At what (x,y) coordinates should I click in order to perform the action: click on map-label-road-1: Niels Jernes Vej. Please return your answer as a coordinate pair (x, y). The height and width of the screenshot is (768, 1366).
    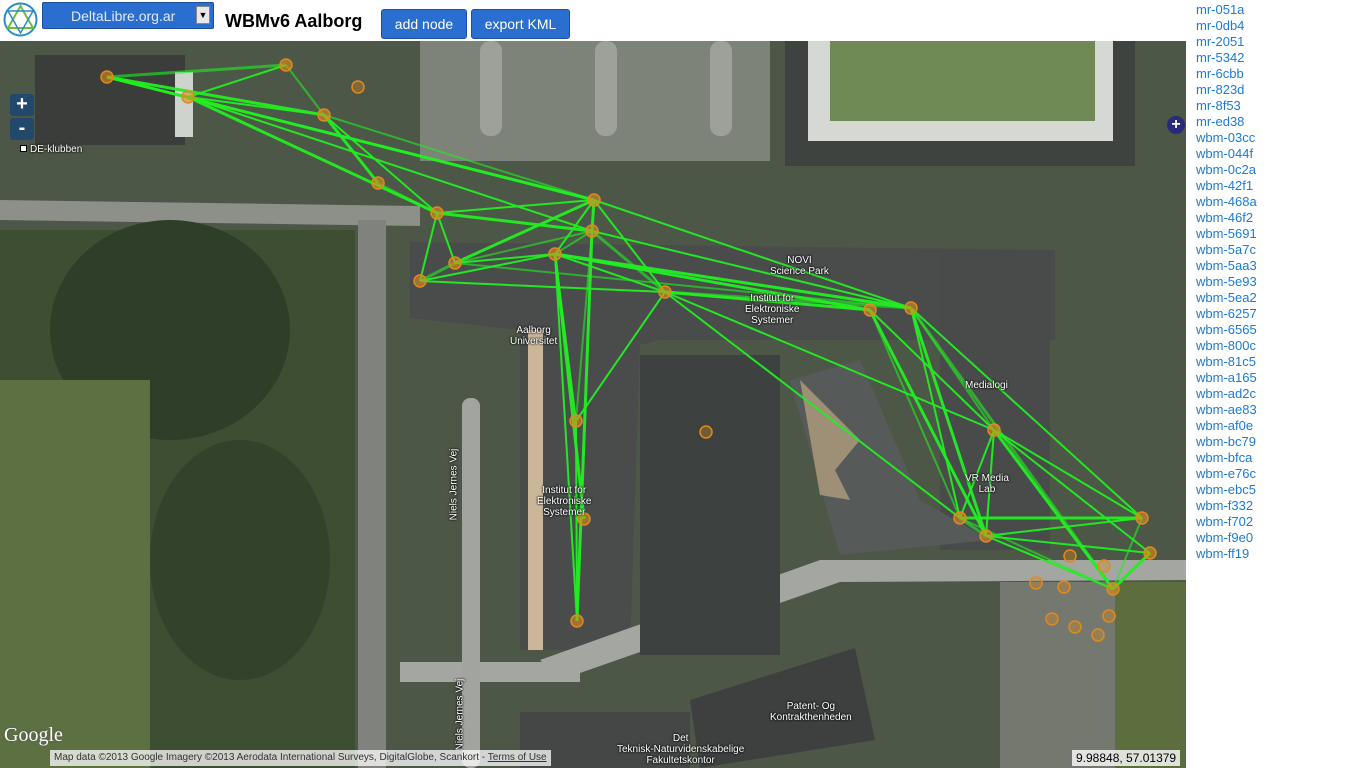
    Looking at the image, I should click on (454, 484).